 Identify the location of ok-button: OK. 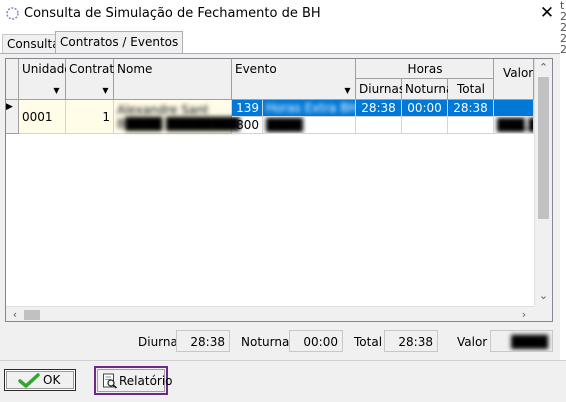
(40, 380).